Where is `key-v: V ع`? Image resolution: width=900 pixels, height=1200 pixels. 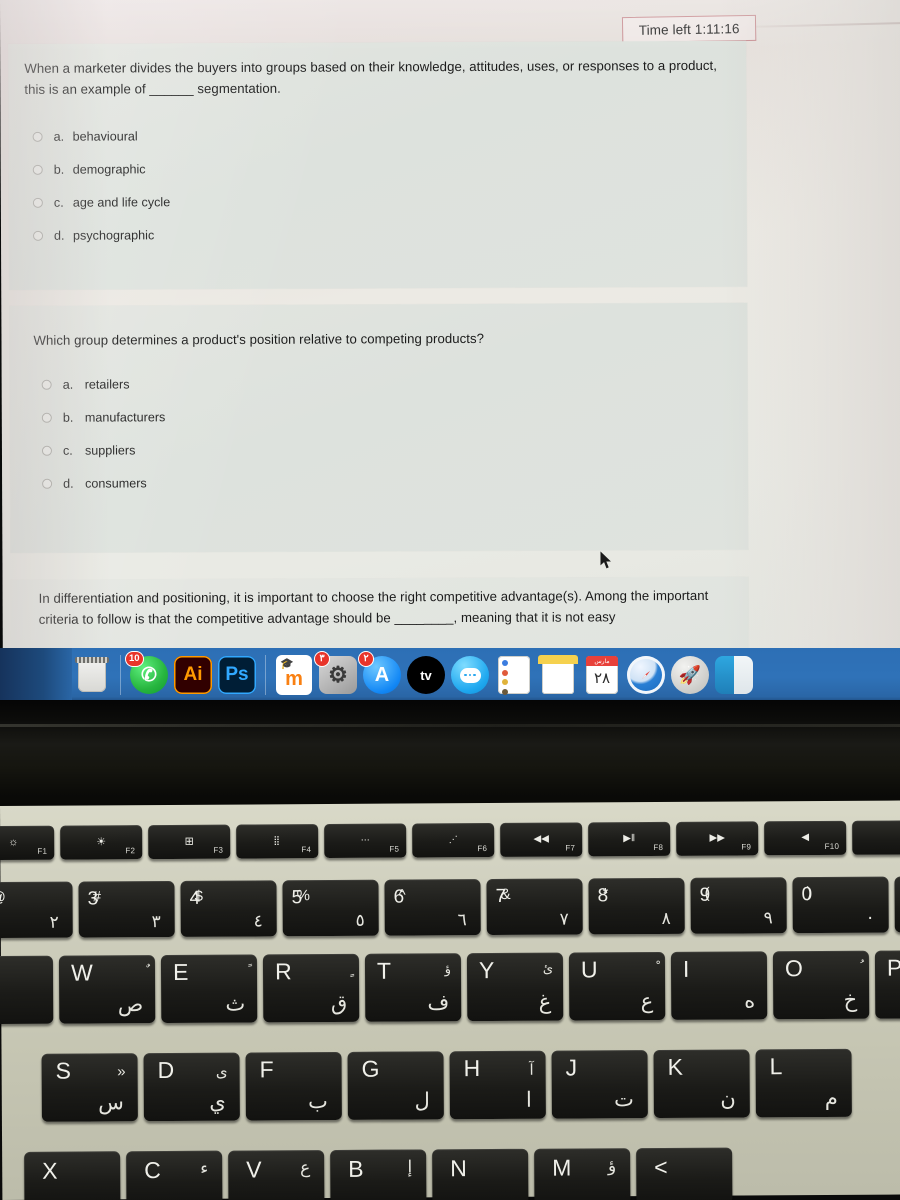 key-v: V ع is located at coordinates (276, 1175).